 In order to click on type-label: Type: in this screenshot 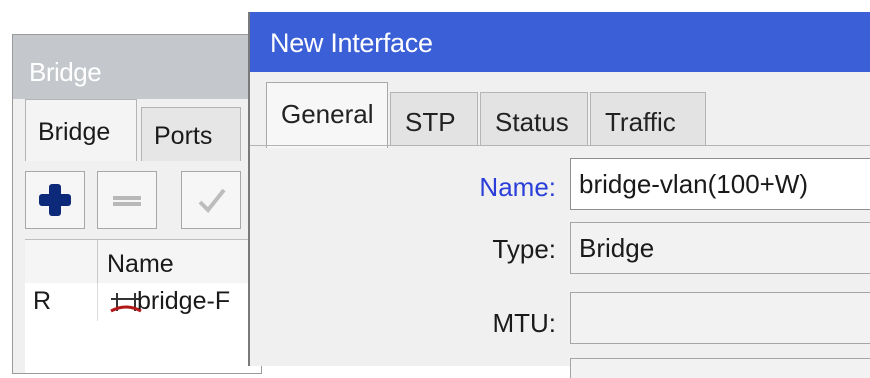, I will do `click(524, 249)`.